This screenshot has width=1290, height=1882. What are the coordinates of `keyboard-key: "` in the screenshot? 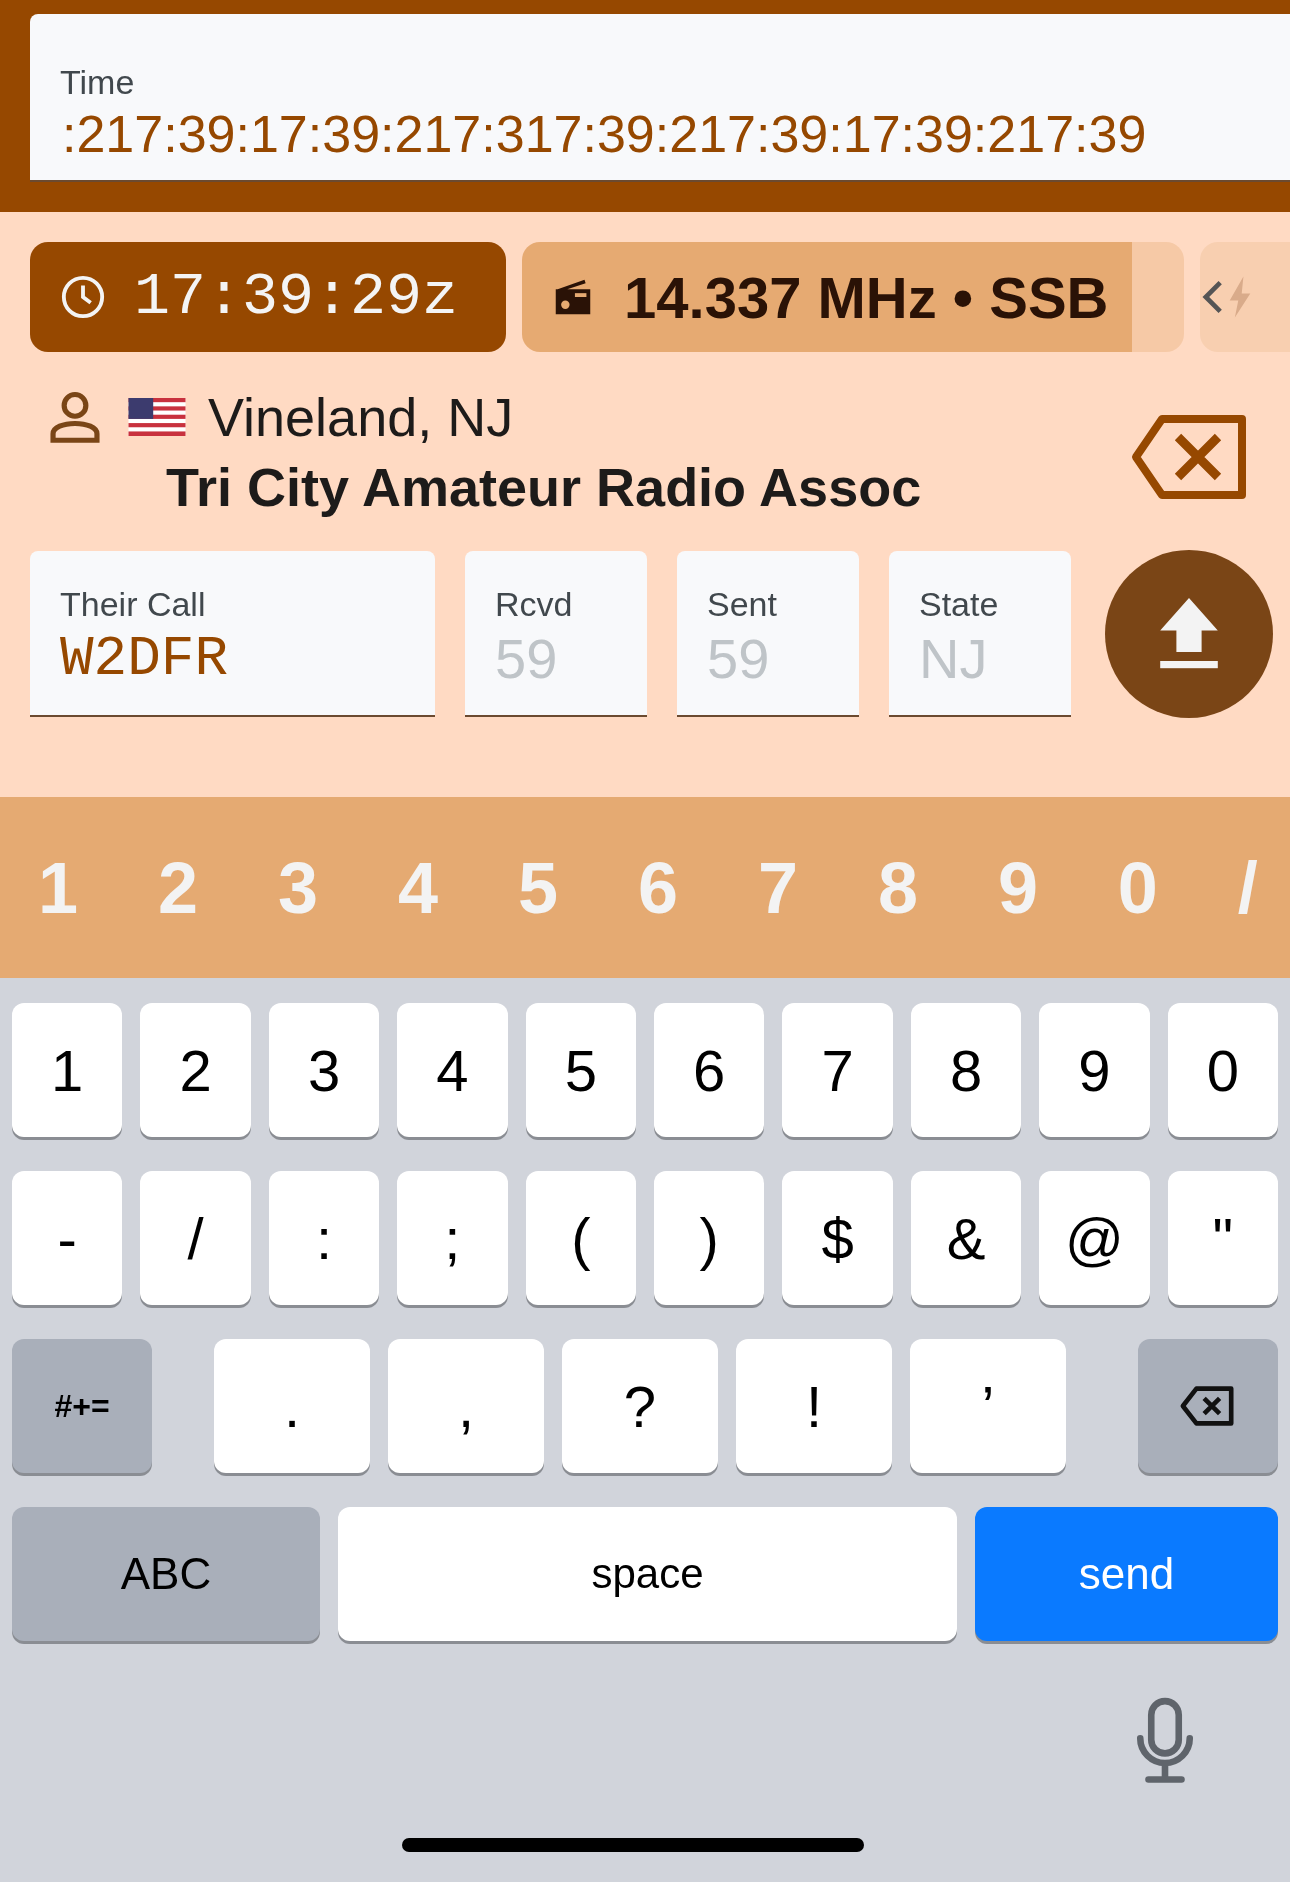 It's located at (1223, 1238).